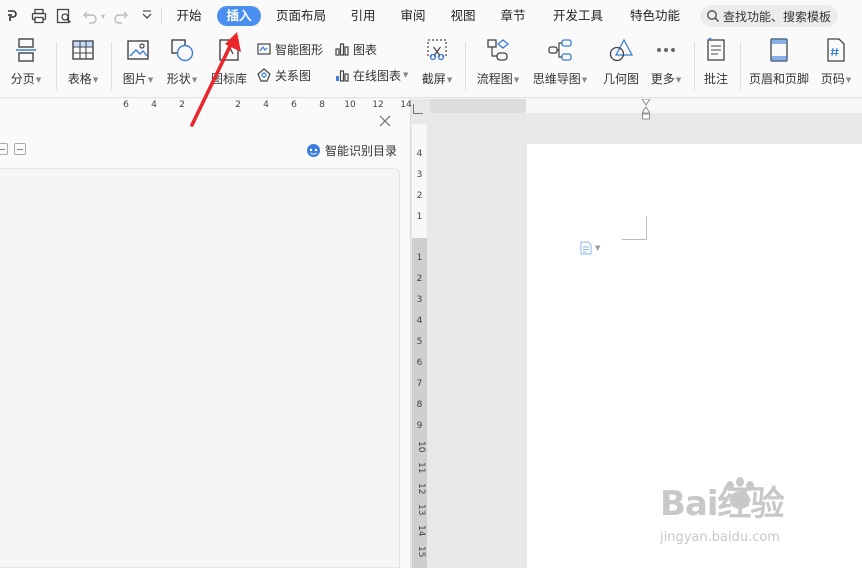 This screenshot has height=568, width=862. What do you see at coordinates (578, 16) in the screenshot?
I see `tab-developer-tools: 开发工具` at bounding box center [578, 16].